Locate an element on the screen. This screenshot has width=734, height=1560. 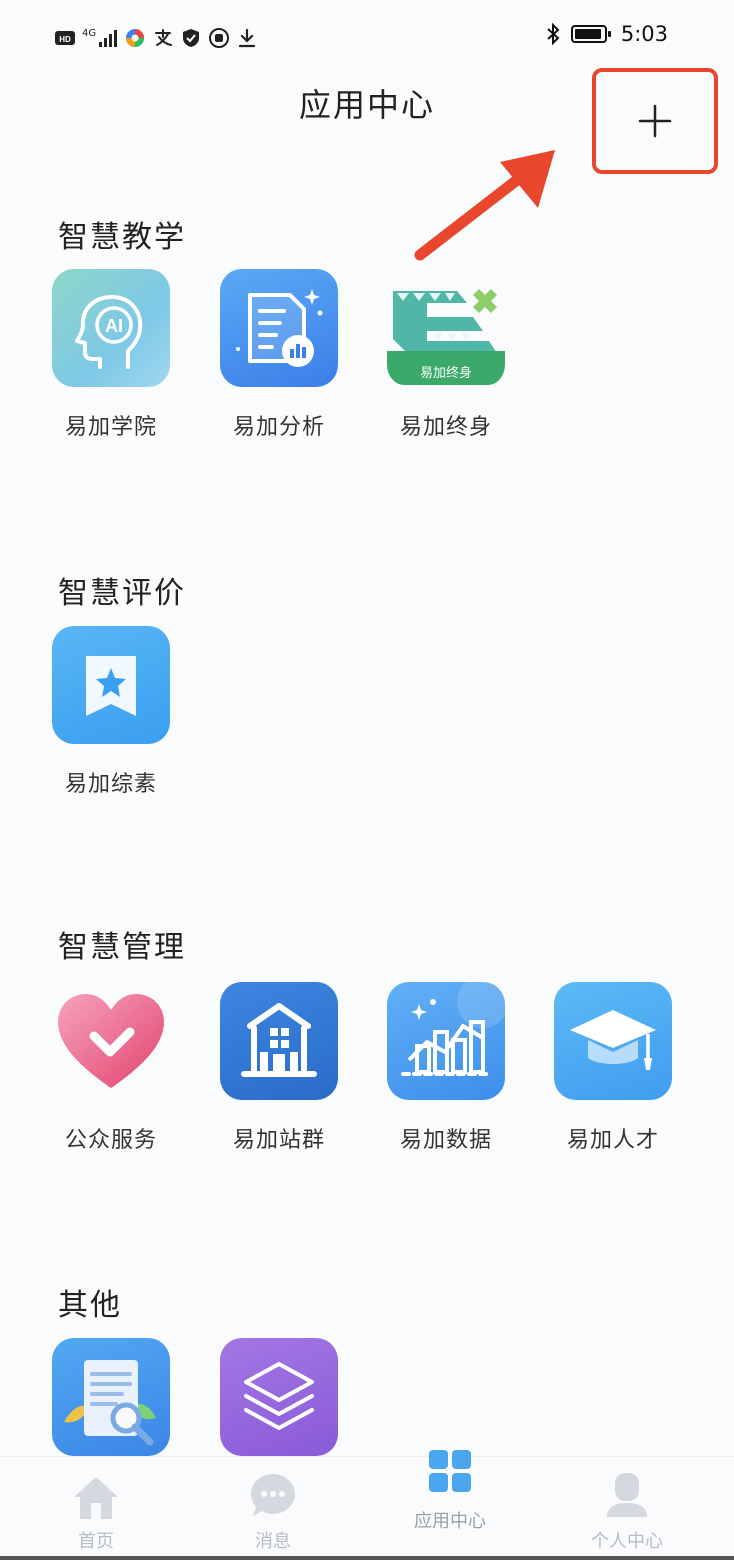
lifelong-logo-icon: 易加终身 is located at coordinates (446, 328).